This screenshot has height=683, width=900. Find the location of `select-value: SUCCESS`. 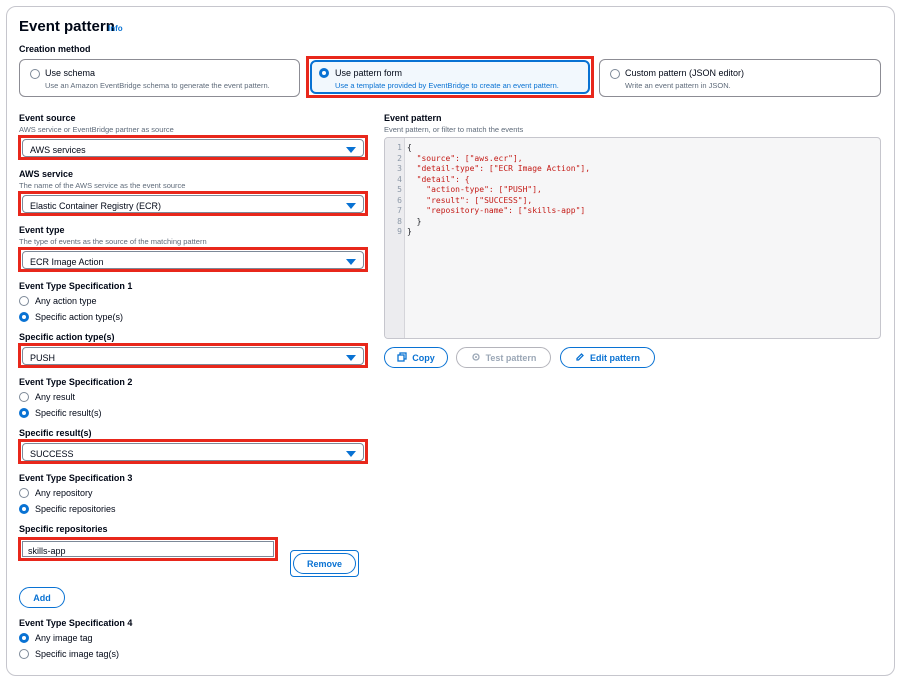

select-value: SUCCESS is located at coordinates (52, 454).